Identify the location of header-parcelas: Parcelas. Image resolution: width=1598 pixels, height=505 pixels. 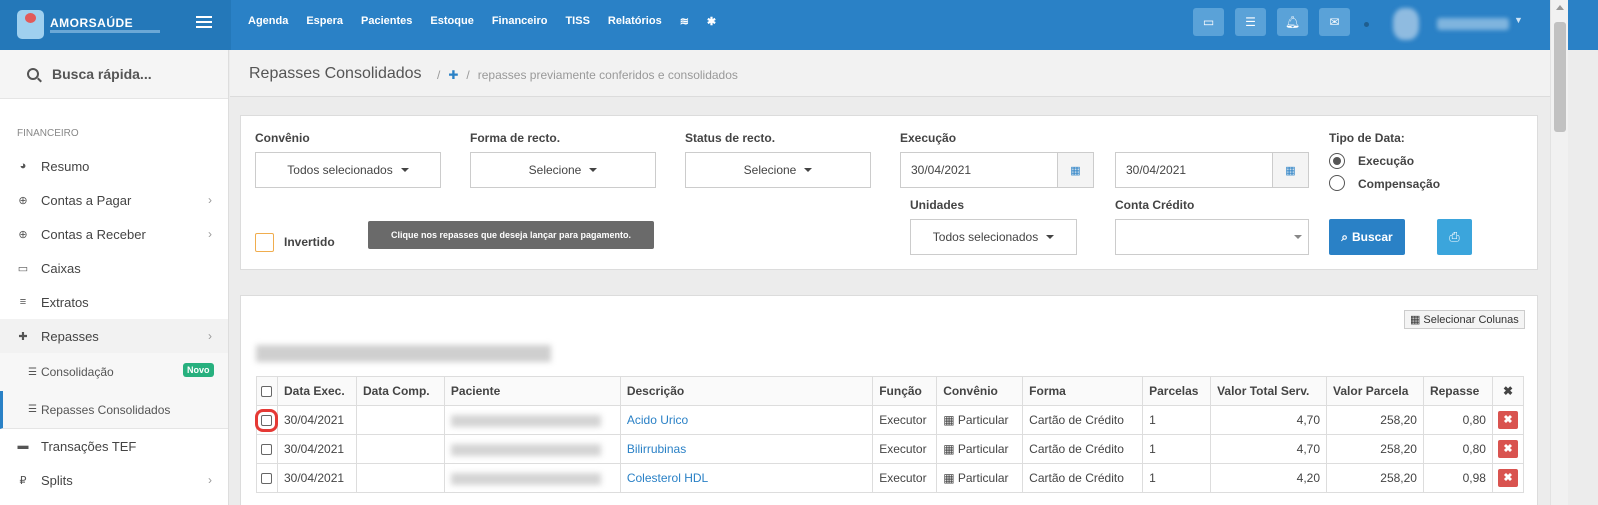
(1177, 391).